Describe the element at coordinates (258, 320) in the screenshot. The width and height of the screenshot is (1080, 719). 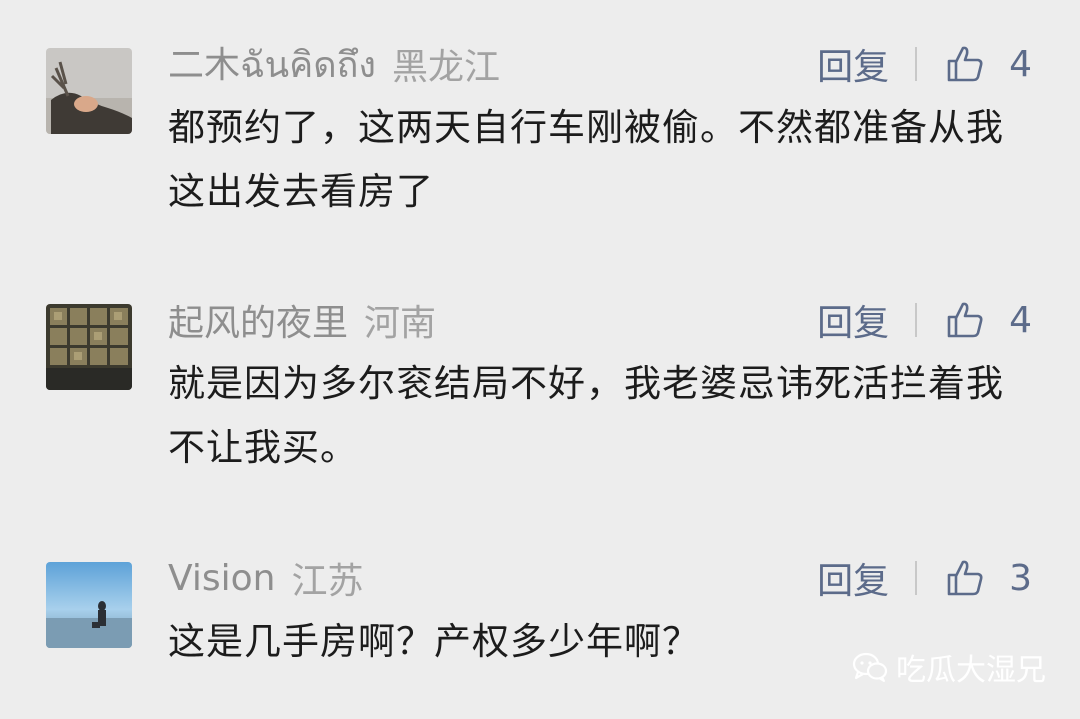
I see `user-name: 起风的夜里` at that location.